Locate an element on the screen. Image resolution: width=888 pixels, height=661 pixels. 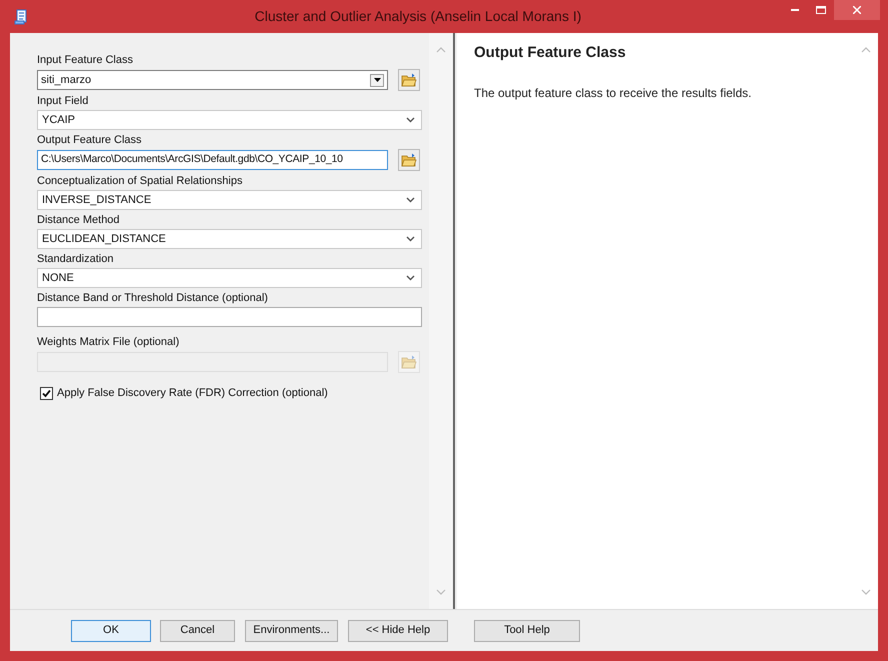
check-icon is located at coordinates (46, 393).